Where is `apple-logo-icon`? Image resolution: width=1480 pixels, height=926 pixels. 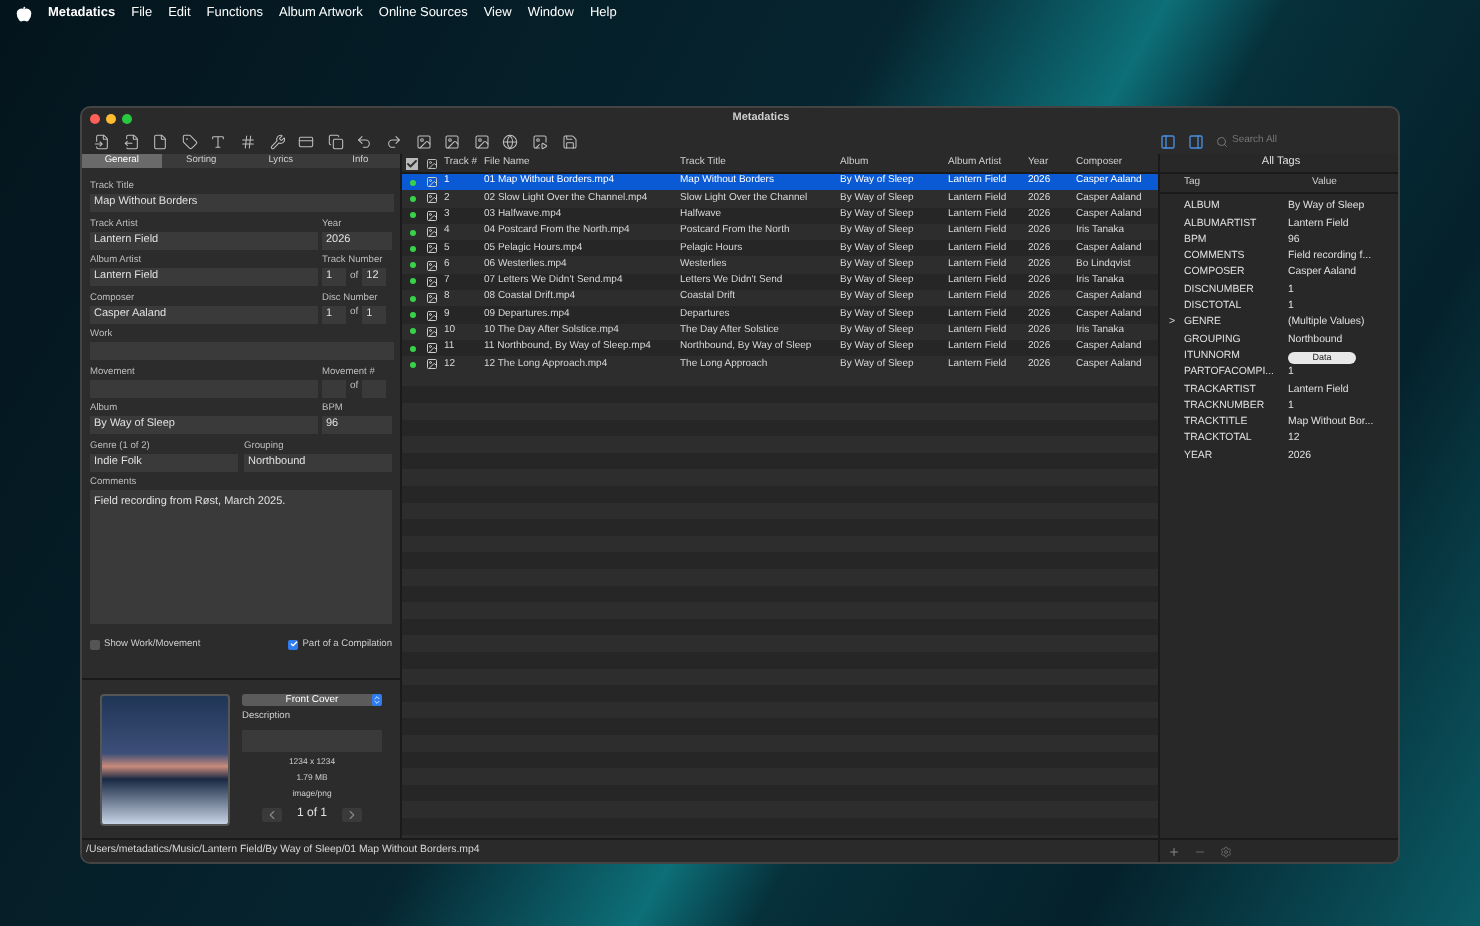 apple-logo-icon is located at coordinates (24, 14).